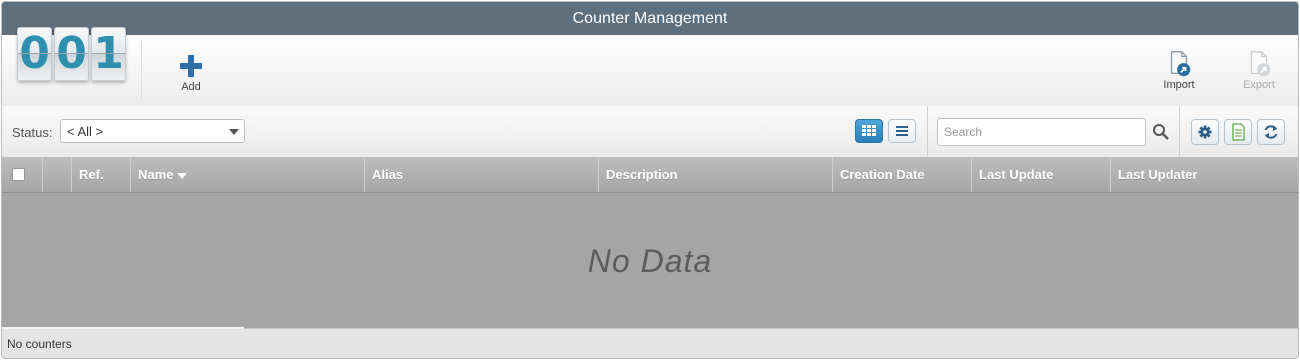  I want to click on search-placeholder: Search, so click(963, 132).